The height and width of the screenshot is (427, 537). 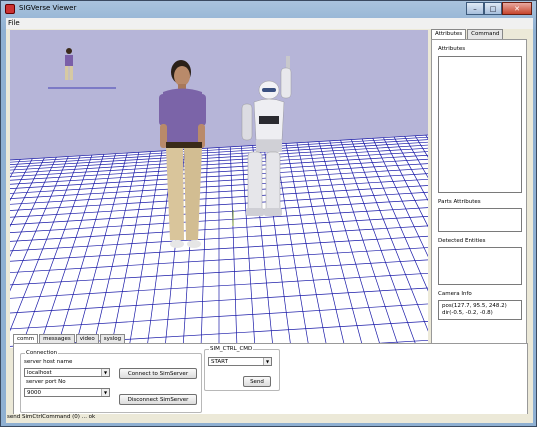 What do you see at coordinates (268, 9) in the screenshot?
I see `title-bar: SIGVerse Viewer – □ ✕` at bounding box center [268, 9].